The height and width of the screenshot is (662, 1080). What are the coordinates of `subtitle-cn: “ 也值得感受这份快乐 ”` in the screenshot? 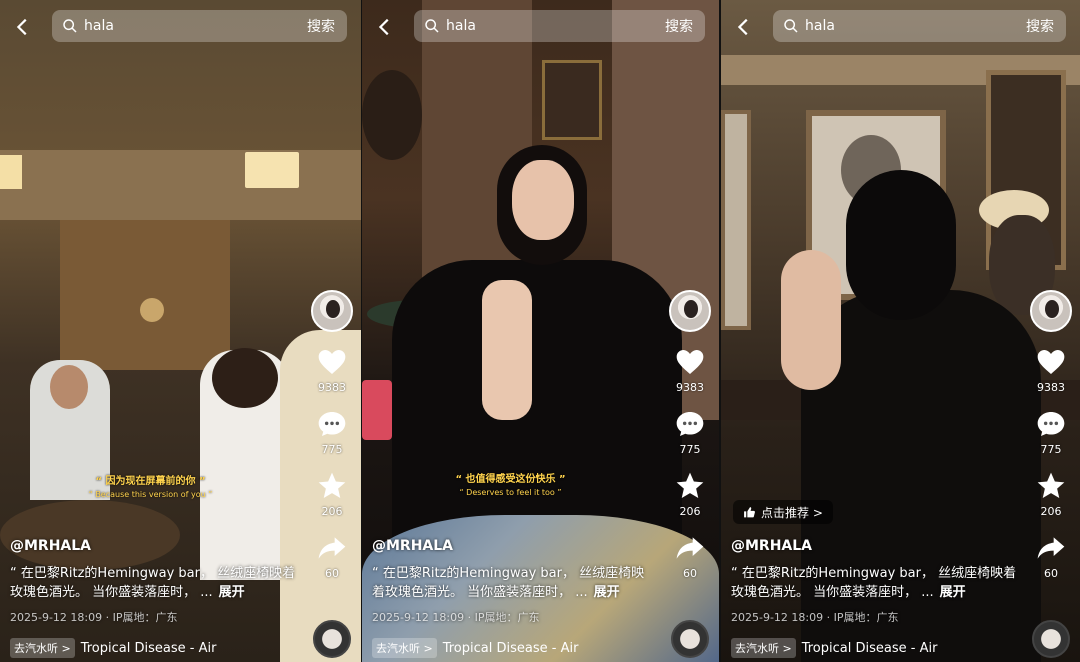 It's located at (510, 479).